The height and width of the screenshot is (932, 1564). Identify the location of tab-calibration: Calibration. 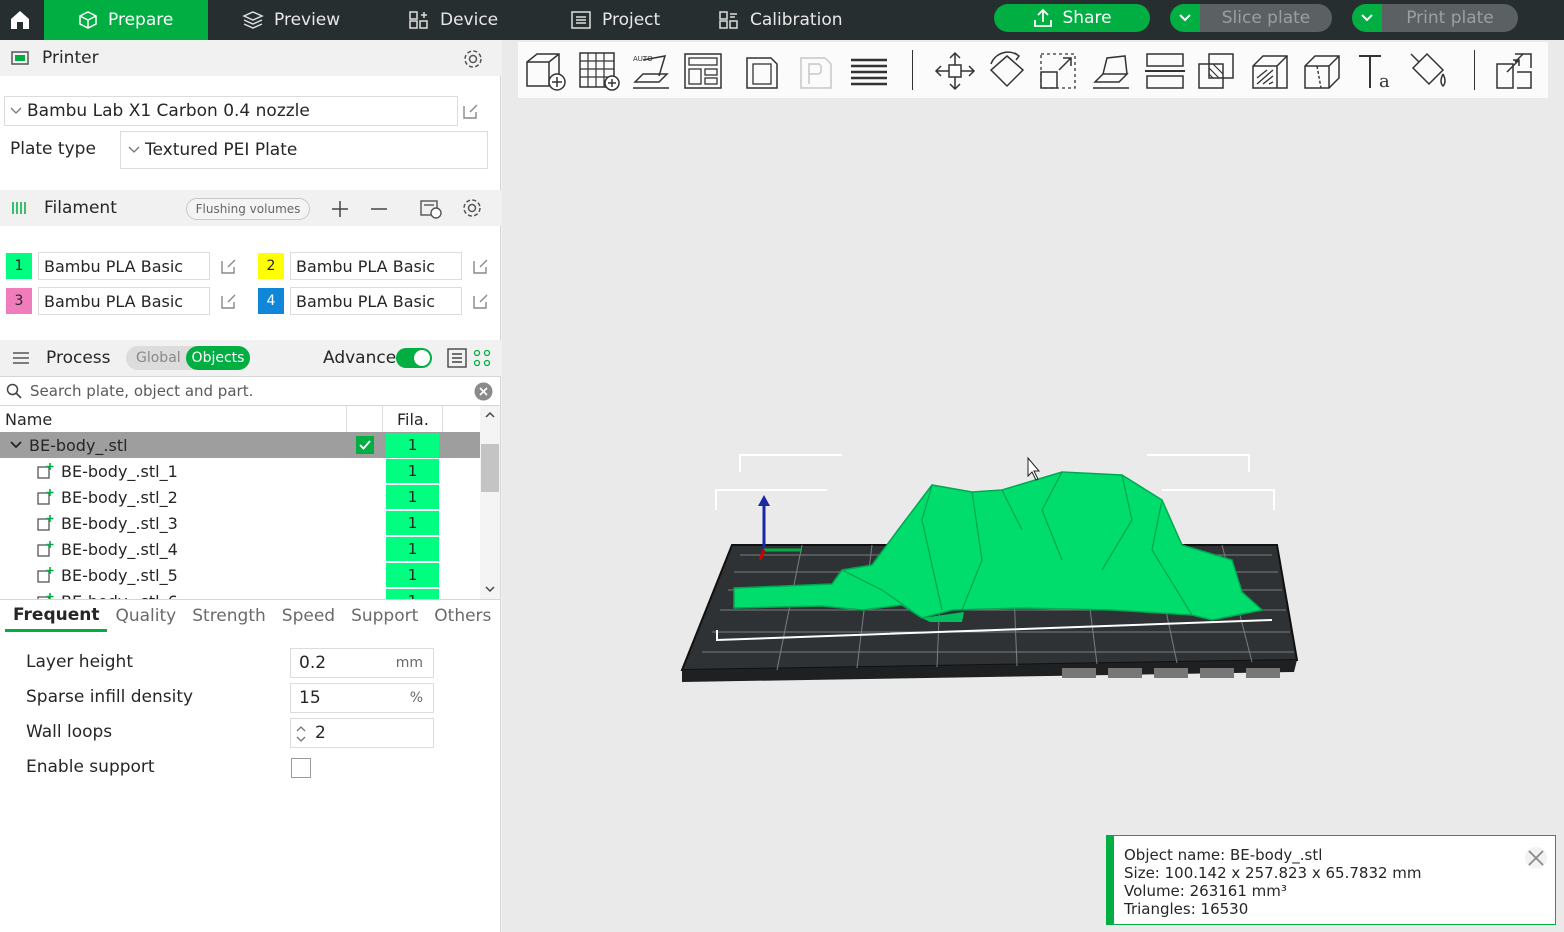
(780, 20).